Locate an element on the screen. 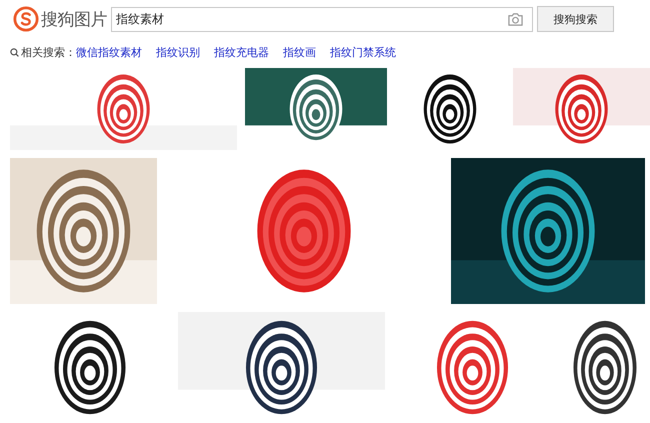  camera-icon is located at coordinates (515, 19).